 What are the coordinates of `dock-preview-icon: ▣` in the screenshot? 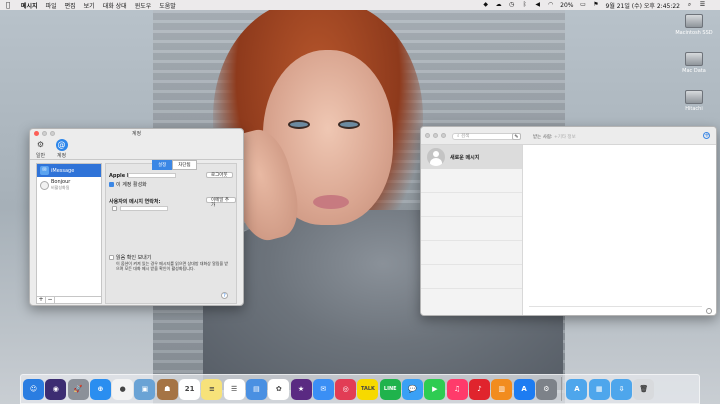 It's located at (145, 389).